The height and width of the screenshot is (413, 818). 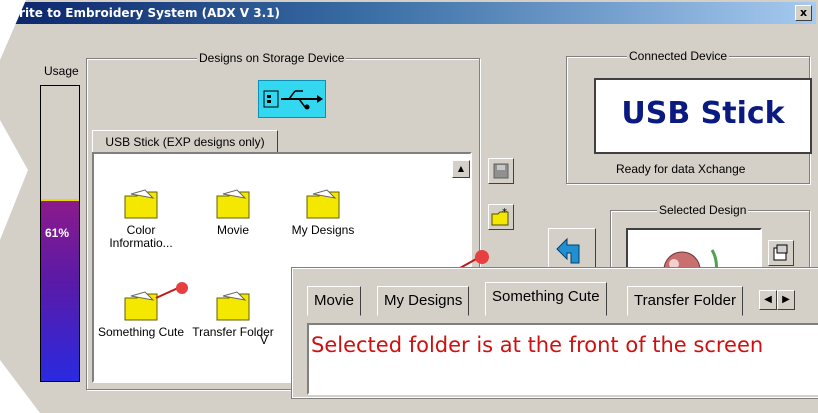 I want to click on usb-icon, so click(x=293, y=100).